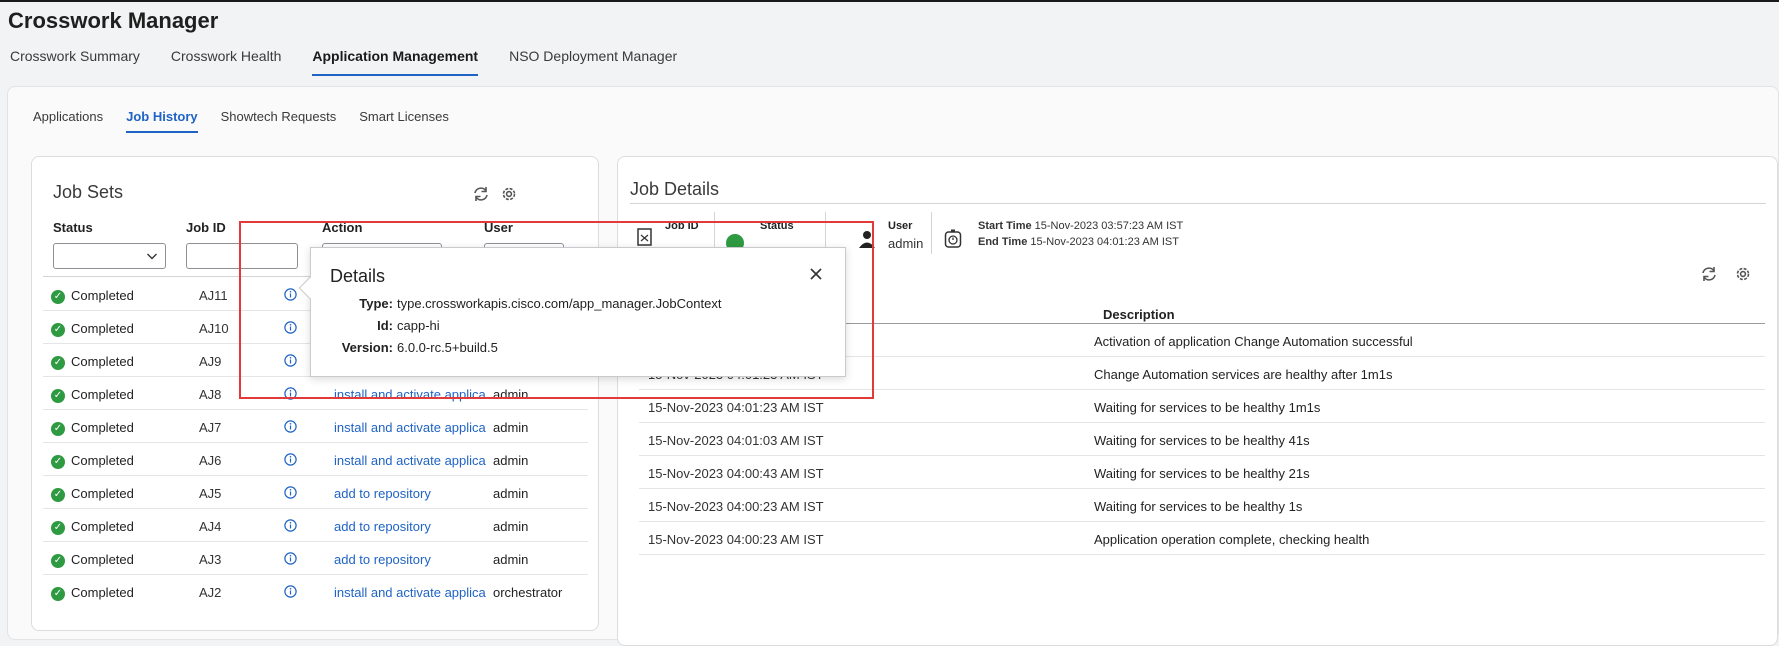  Describe the element at coordinates (109, 256) in the screenshot. I see `status-filter-select` at that location.